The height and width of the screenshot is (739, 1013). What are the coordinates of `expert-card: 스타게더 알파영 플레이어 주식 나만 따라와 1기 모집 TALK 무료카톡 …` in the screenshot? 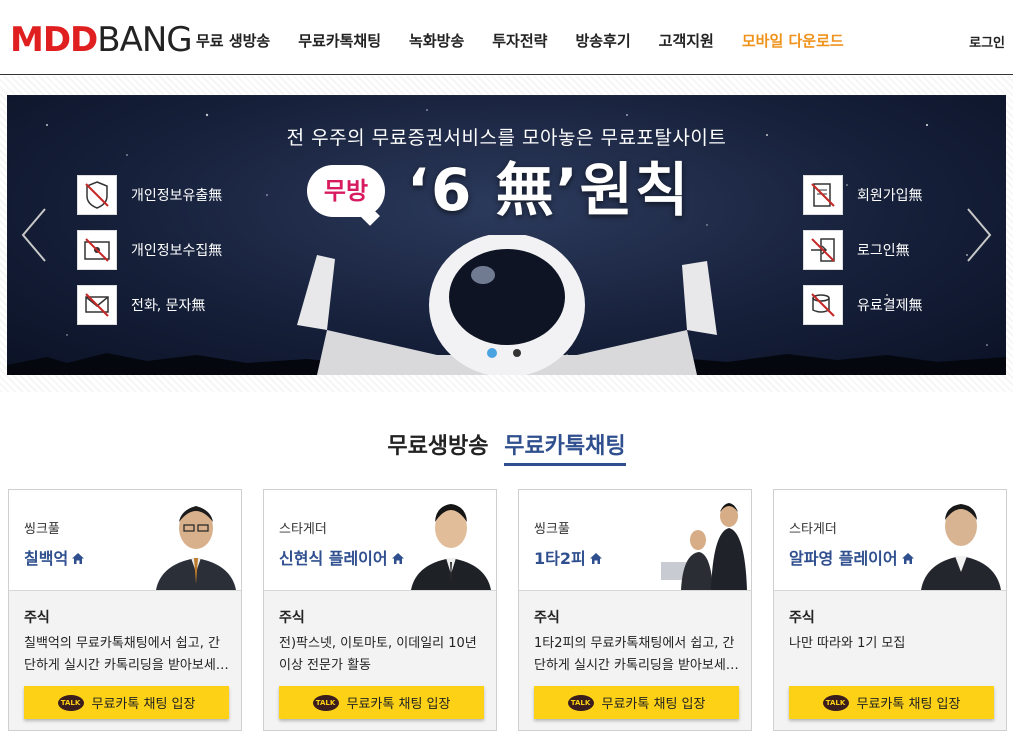 It's located at (890, 610).